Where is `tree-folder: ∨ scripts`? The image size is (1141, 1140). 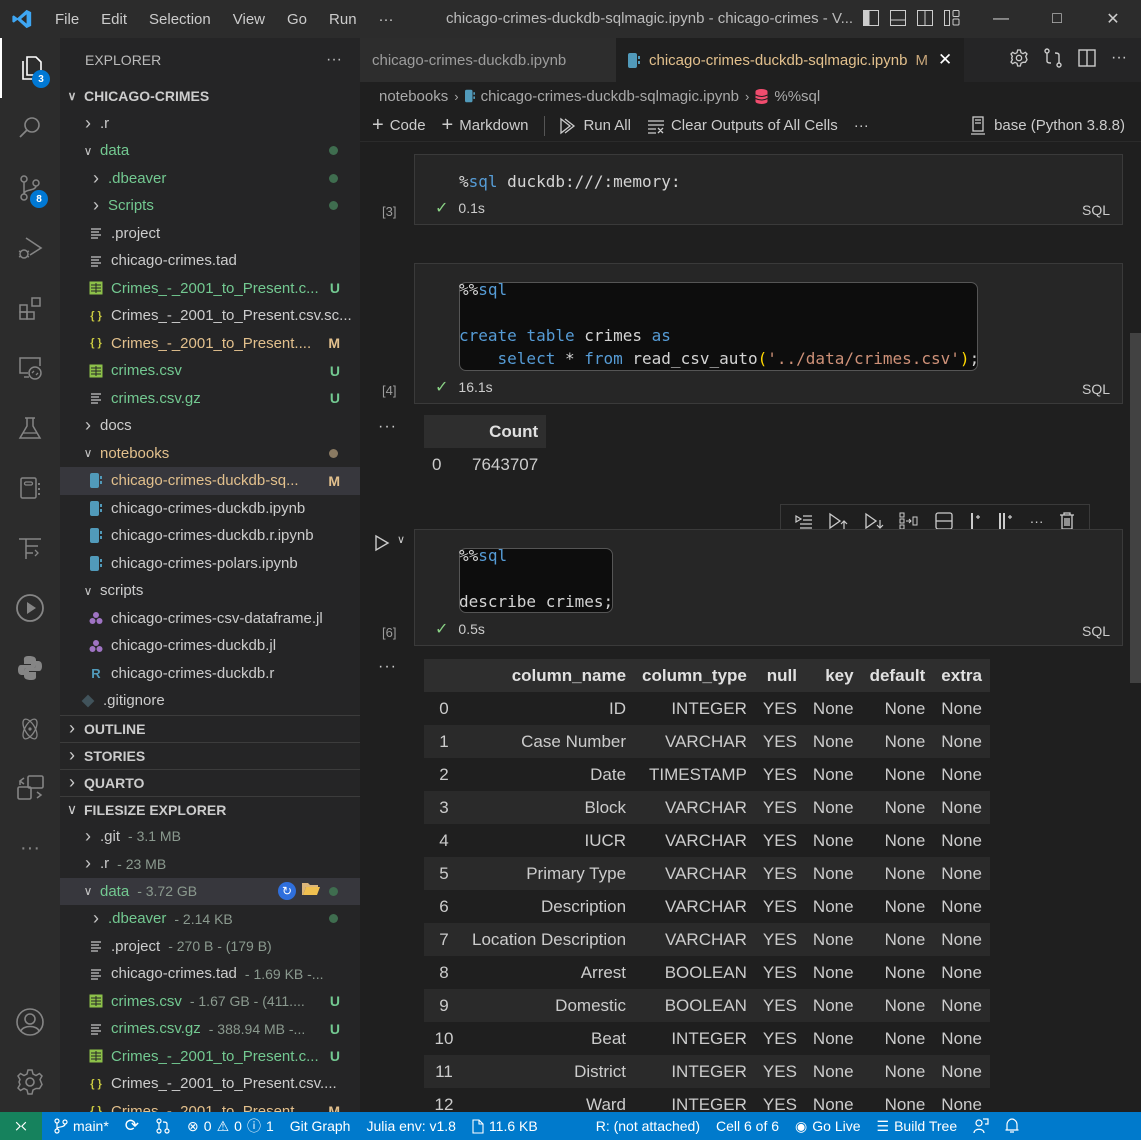
tree-folder: ∨ scripts is located at coordinates (210, 591).